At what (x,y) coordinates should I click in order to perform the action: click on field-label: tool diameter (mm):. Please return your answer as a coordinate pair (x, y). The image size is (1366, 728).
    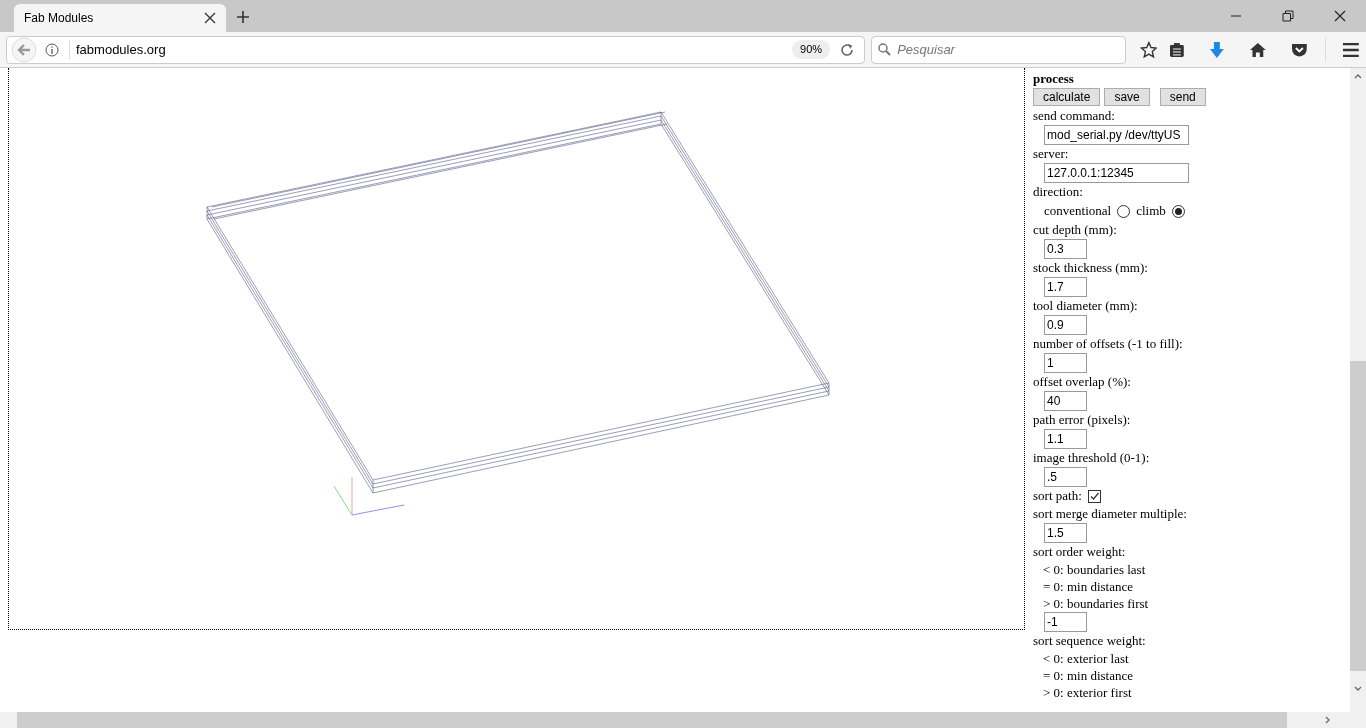
    Looking at the image, I should click on (1086, 306).